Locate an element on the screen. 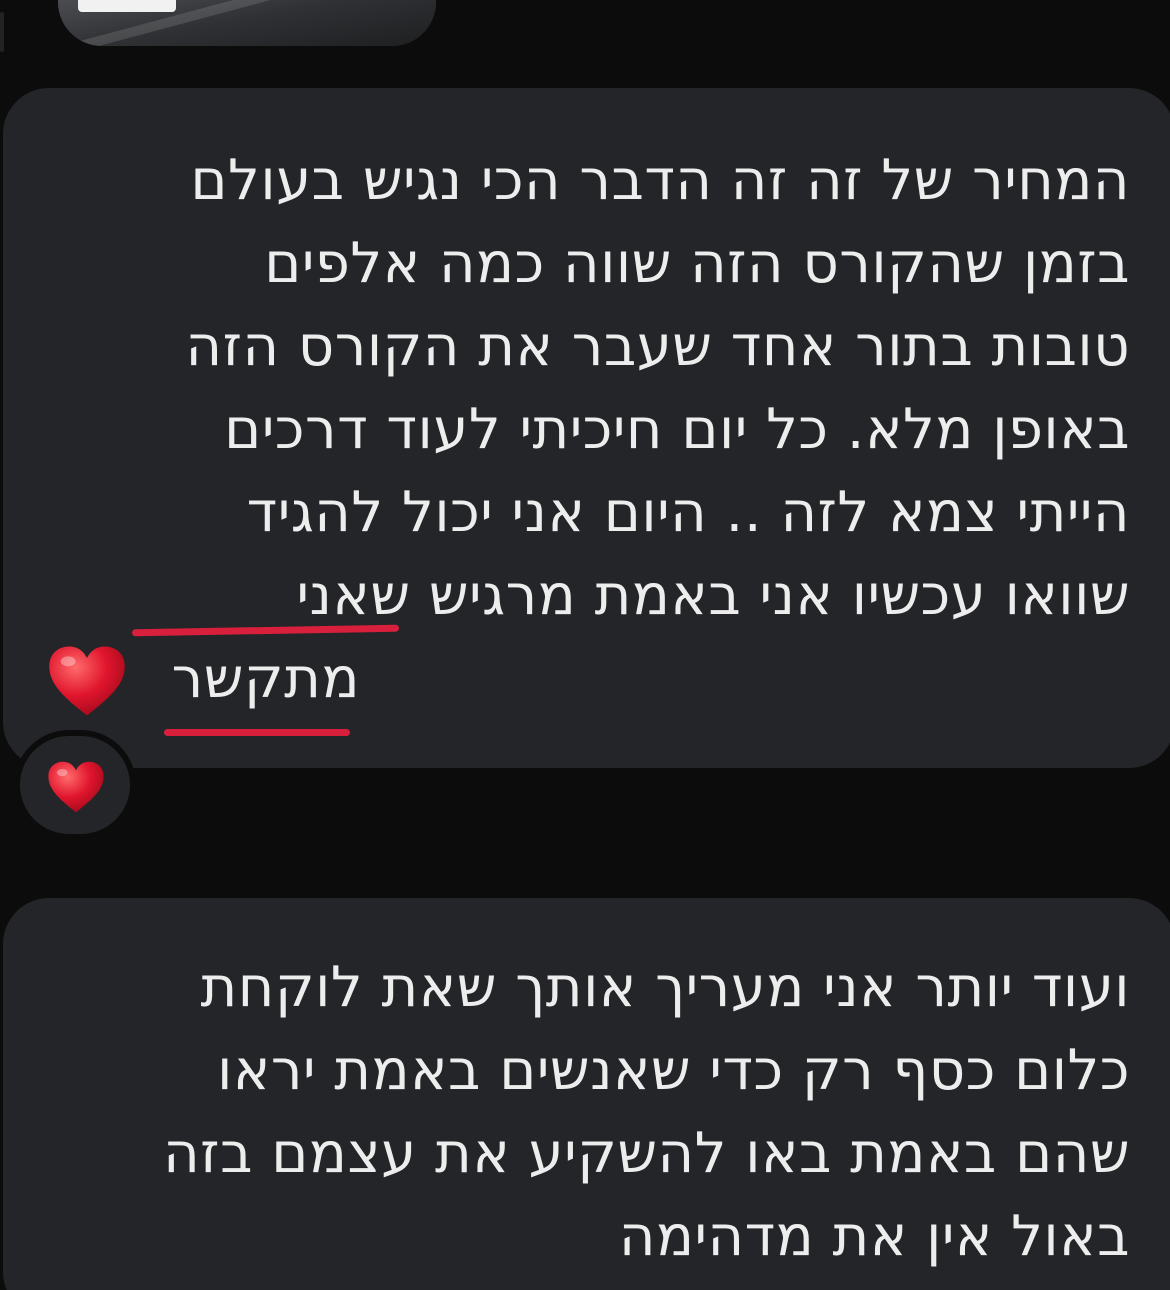  message-2-line-3: שהם באמת באו להשקיע את עצמם בזה is located at coordinates (646, 1153).